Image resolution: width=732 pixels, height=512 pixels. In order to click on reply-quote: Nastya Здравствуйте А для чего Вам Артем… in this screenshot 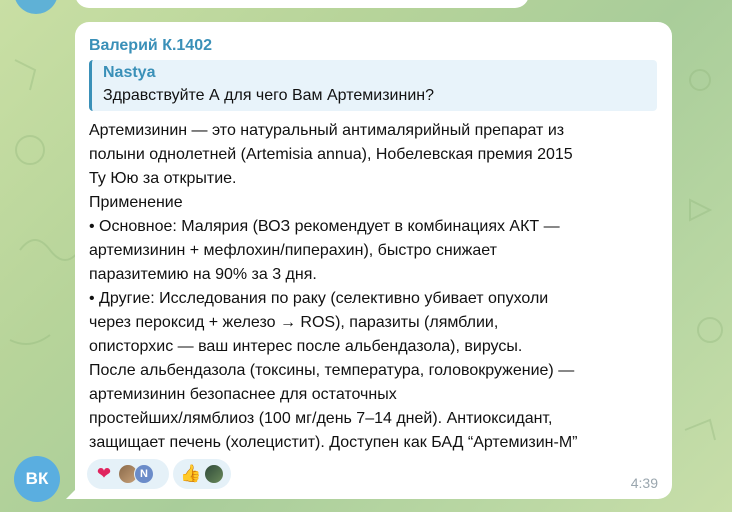, I will do `click(373, 85)`.